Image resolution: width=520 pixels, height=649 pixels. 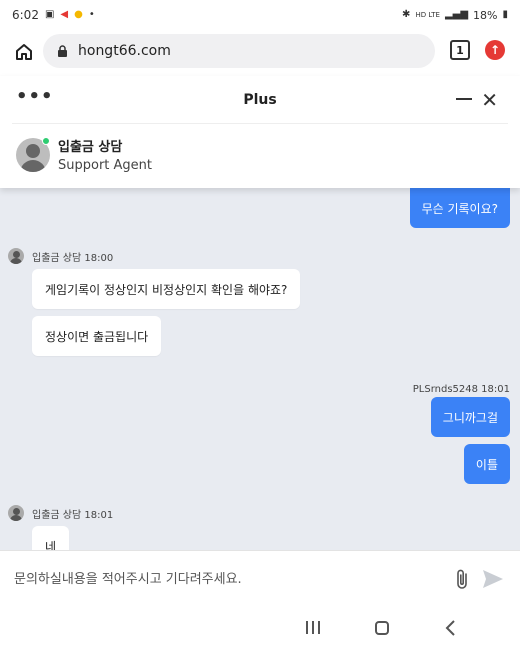 What do you see at coordinates (461, 389) in the screenshot?
I see `user-message-meta: PLSrnds5248 18:01` at bounding box center [461, 389].